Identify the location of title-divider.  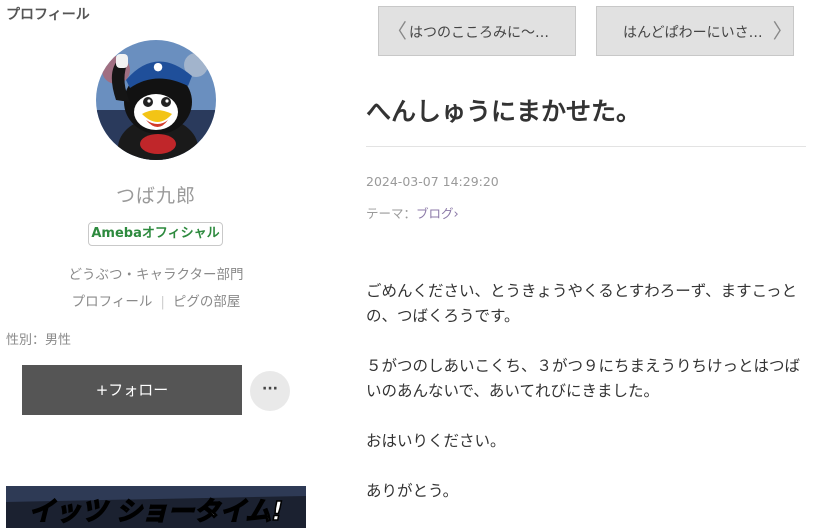
(586, 146).